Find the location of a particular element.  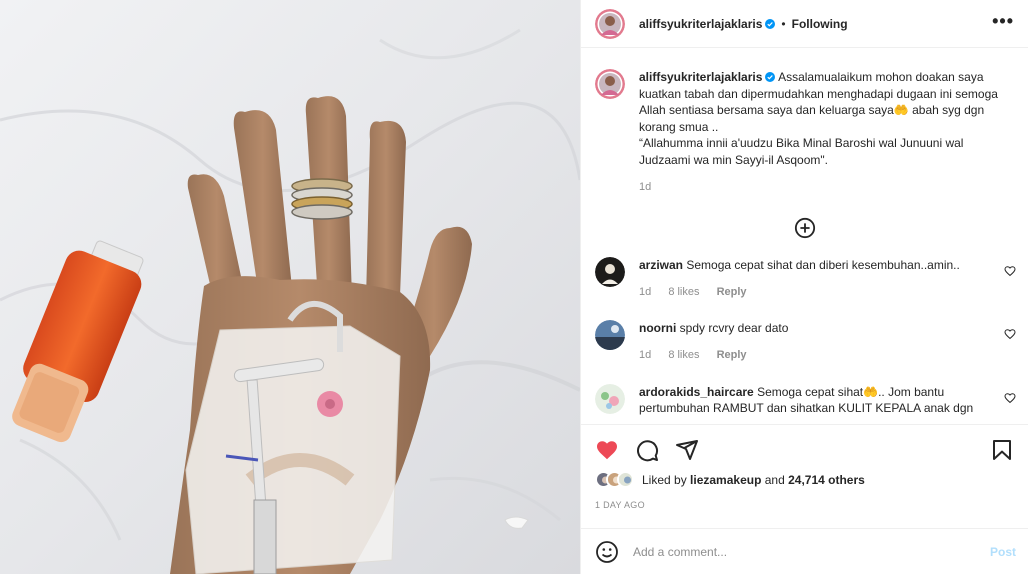

heart-icon is located at coordinates (607, 450).